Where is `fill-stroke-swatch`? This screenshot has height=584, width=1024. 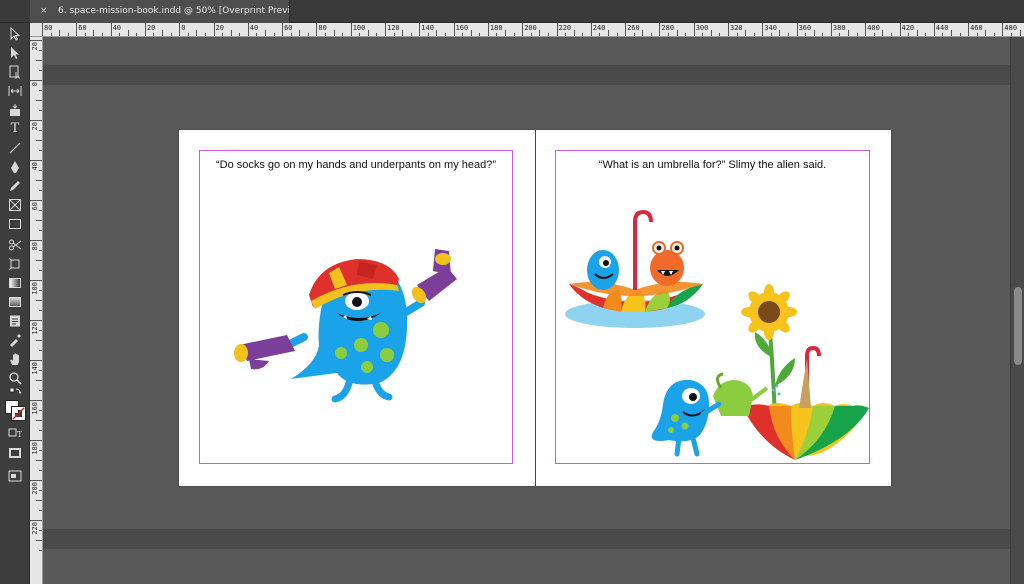
fill-stroke-swatch is located at coordinates (15, 411).